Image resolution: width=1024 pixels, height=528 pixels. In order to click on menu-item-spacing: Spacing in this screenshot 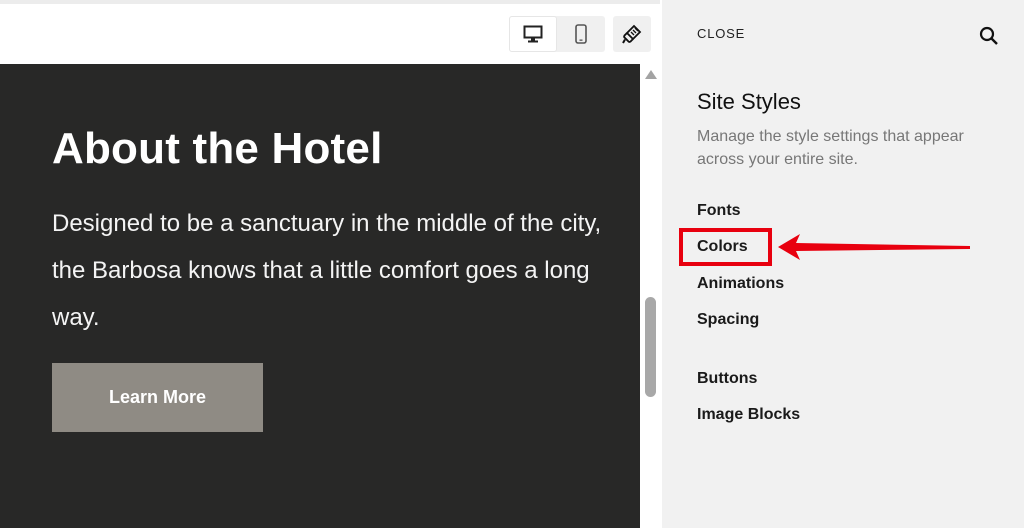, I will do `click(728, 320)`.